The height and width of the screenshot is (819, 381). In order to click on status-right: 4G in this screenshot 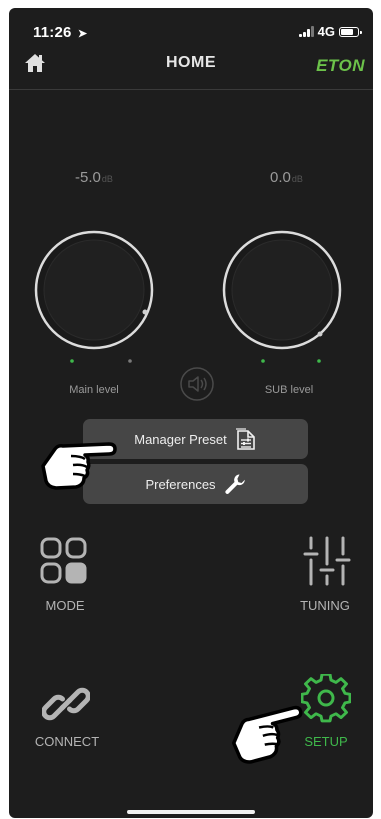, I will do `click(330, 31)`.